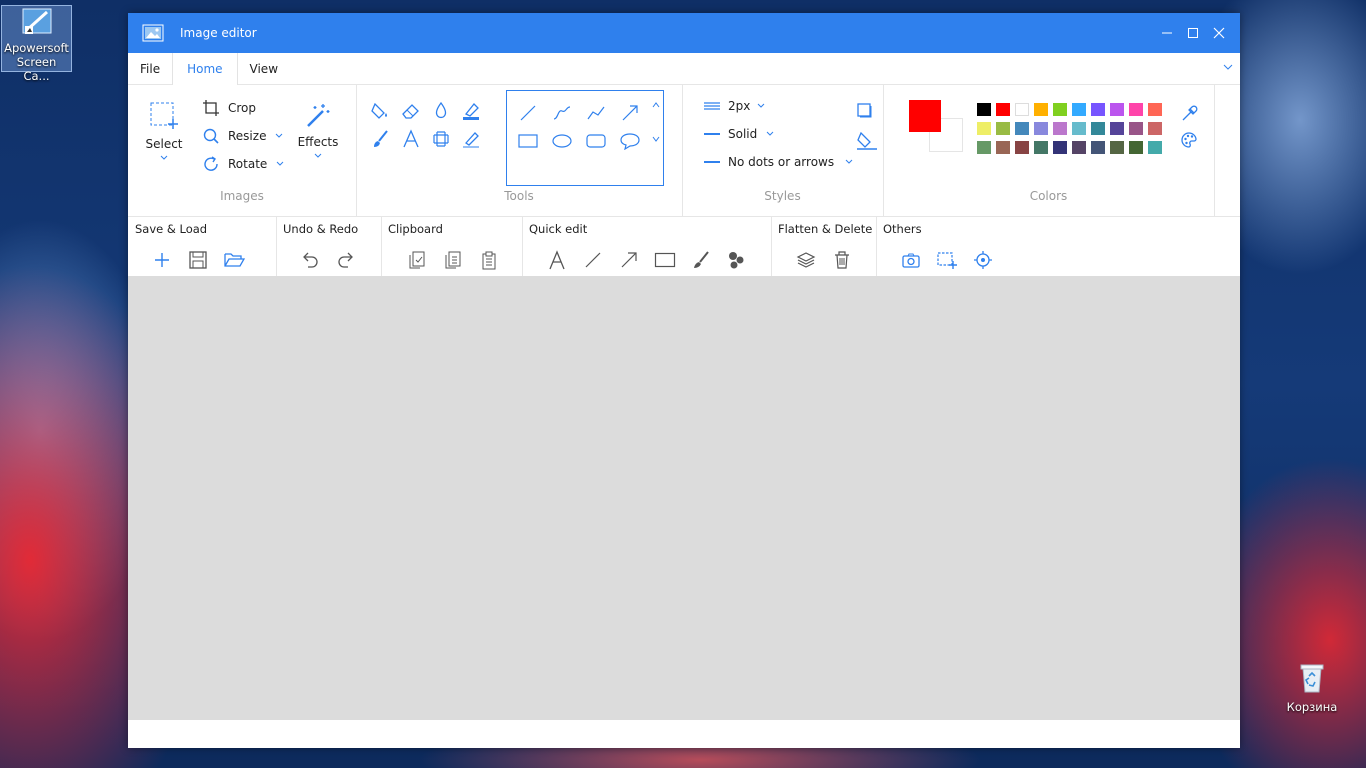 The image size is (1366, 768). What do you see at coordinates (562, 113) in the screenshot?
I see `curve-shape-icon` at bounding box center [562, 113].